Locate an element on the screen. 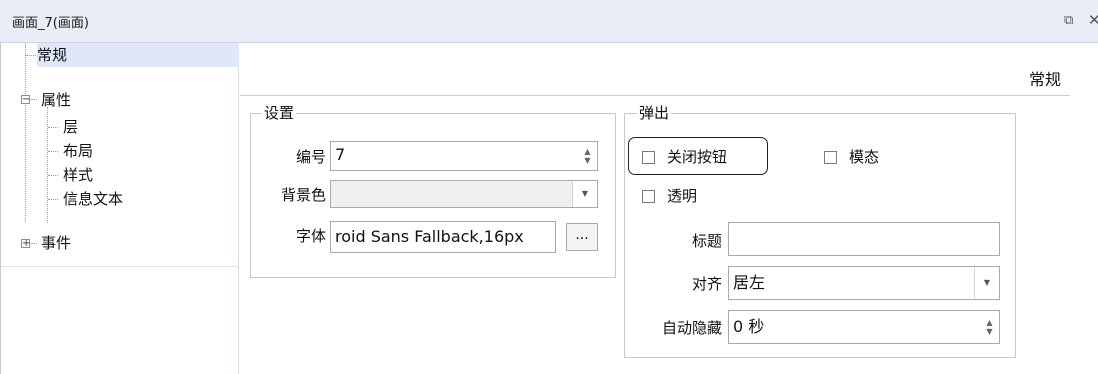 Image resolution: width=1098 pixels, height=374 pixels. popup-legend: 弹出 is located at coordinates (654, 112).